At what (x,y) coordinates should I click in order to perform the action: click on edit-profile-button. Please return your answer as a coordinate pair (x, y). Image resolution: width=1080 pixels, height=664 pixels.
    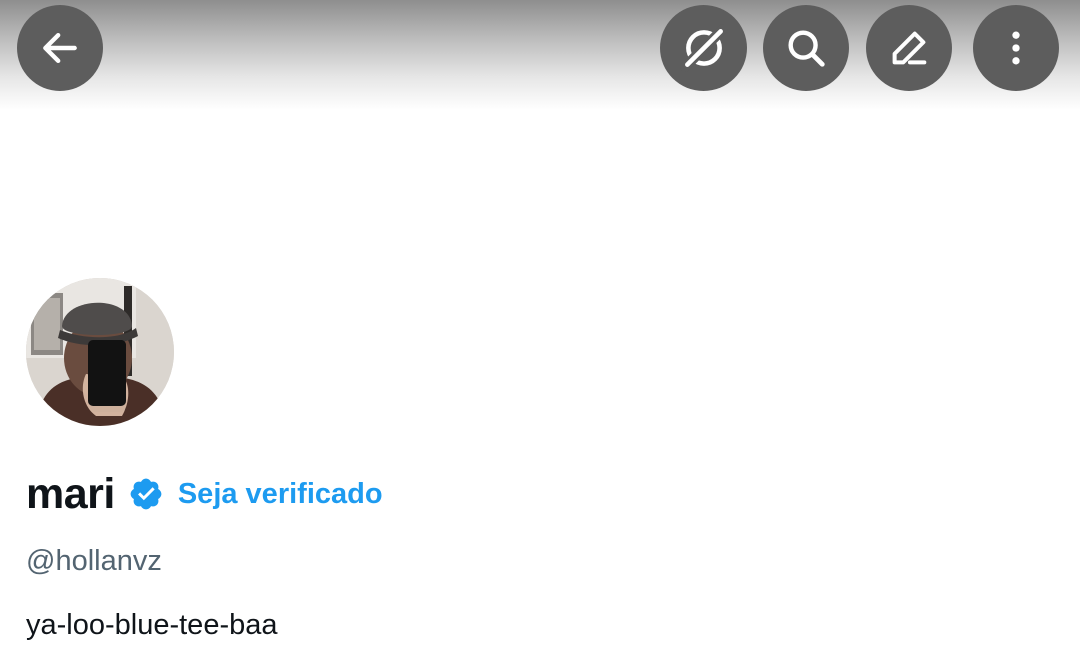
    Looking at the image, I should click on (909, 48).